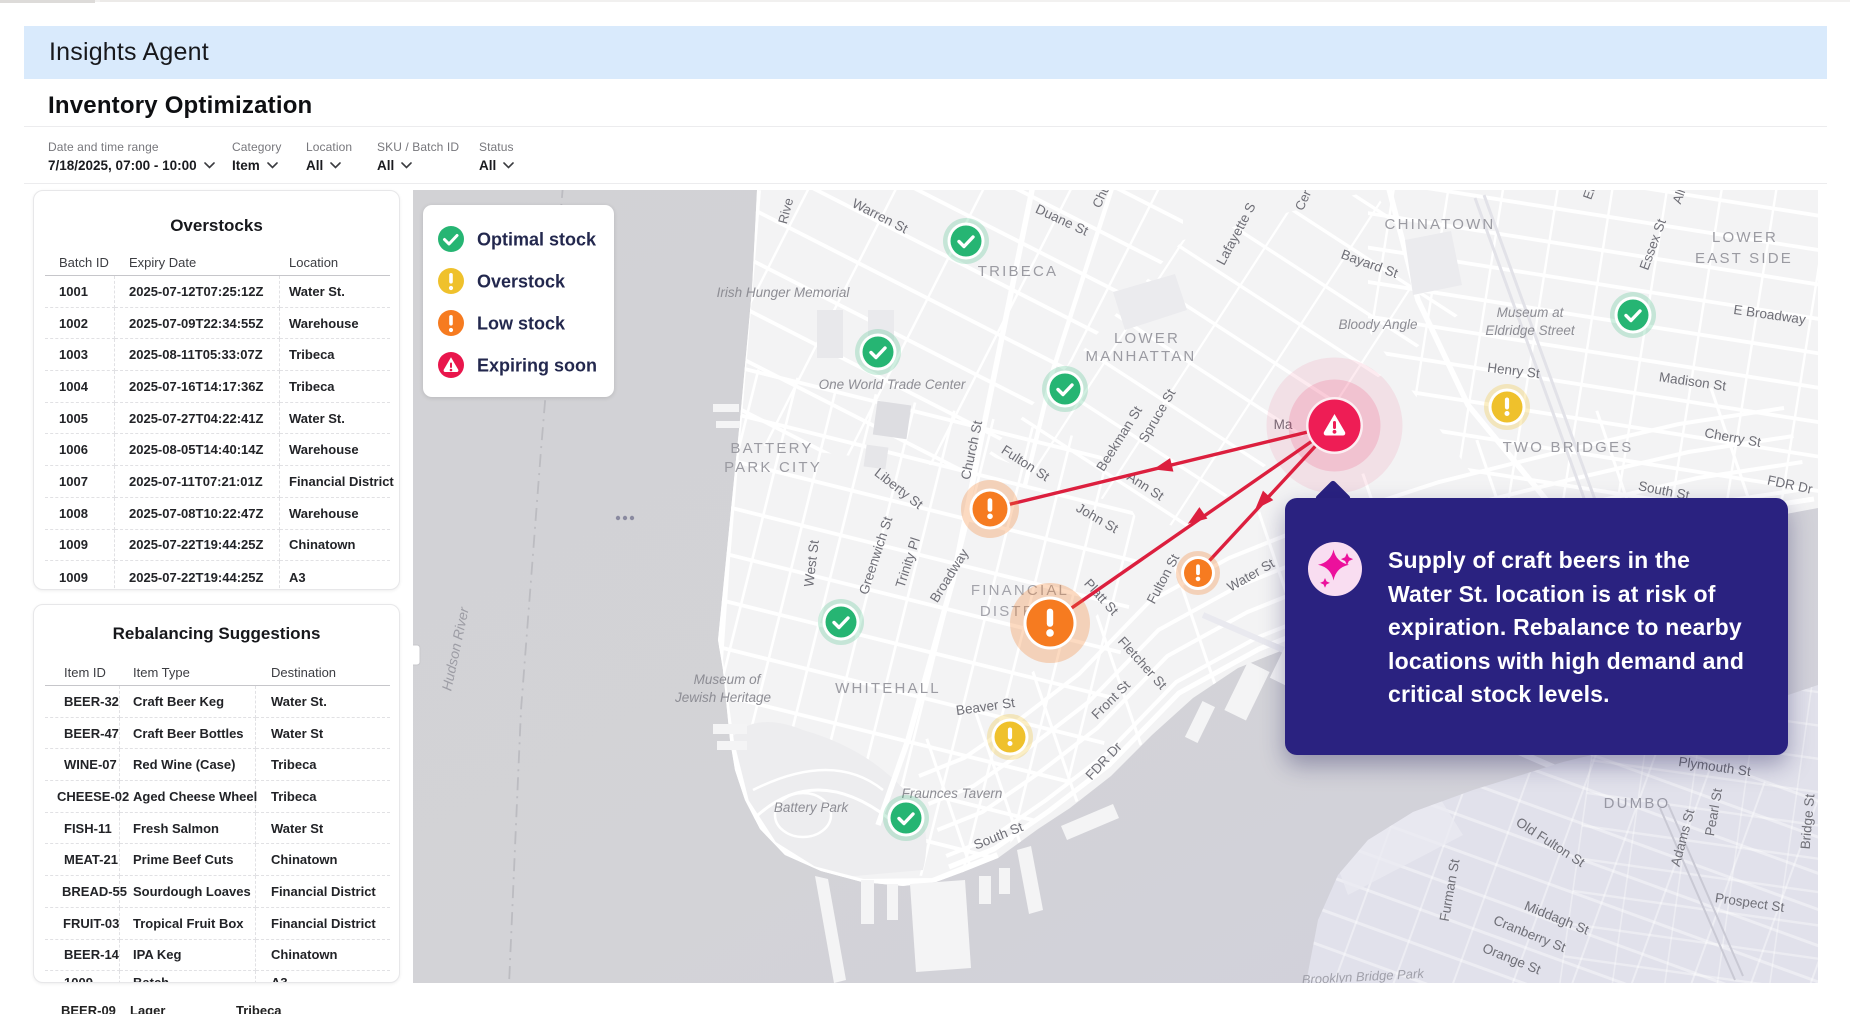 This screenshot has height=1014, width=1850. I want to click on svg-text: Overstock, so click(521, 282).